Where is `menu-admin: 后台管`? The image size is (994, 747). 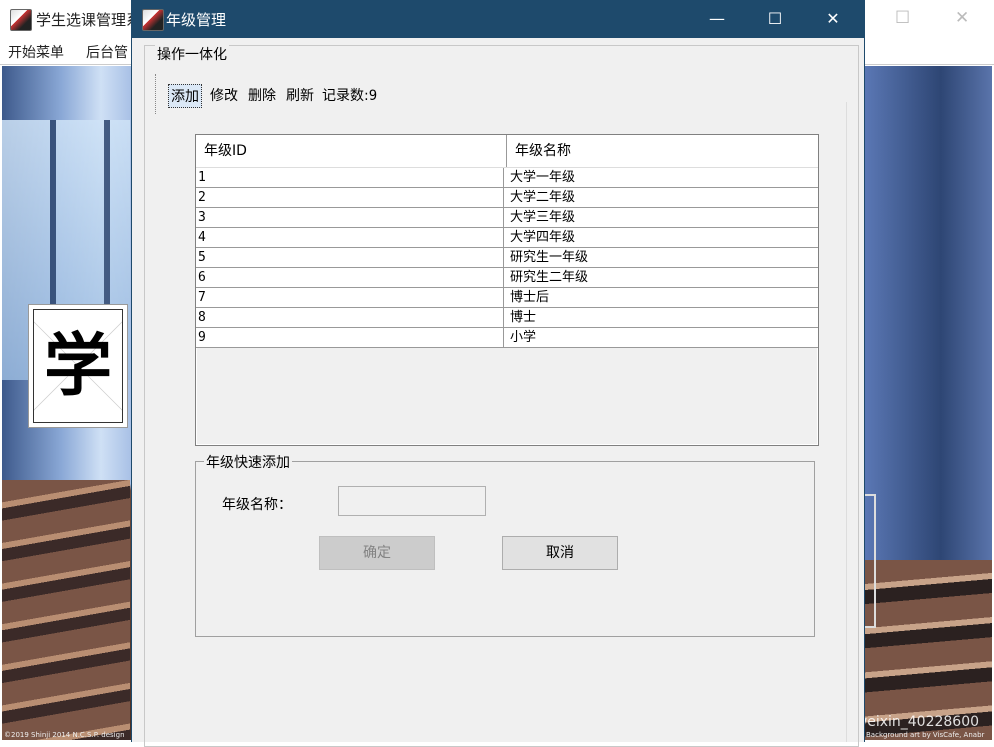 menu-admin: 后台管 is located at coordinates (107, 52).